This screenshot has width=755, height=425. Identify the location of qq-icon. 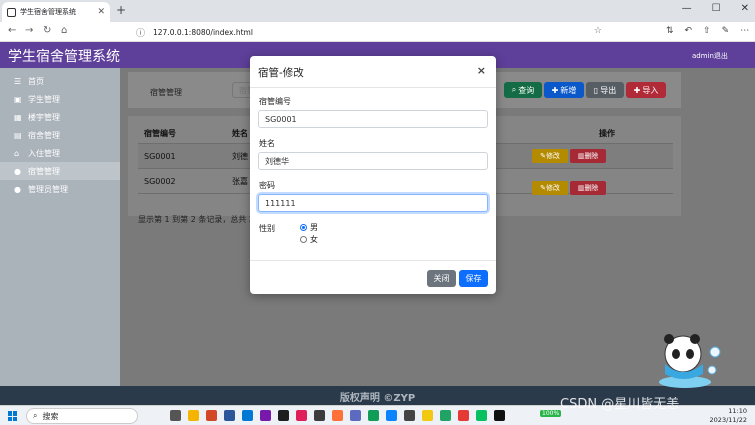
(499, 415).